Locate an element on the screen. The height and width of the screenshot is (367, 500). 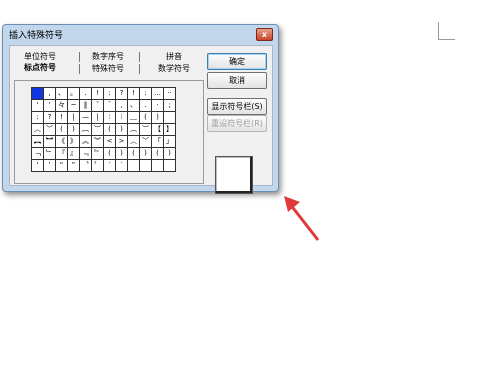
tab-math-symbols: 数学符号 is located at coordinates (174, 69).